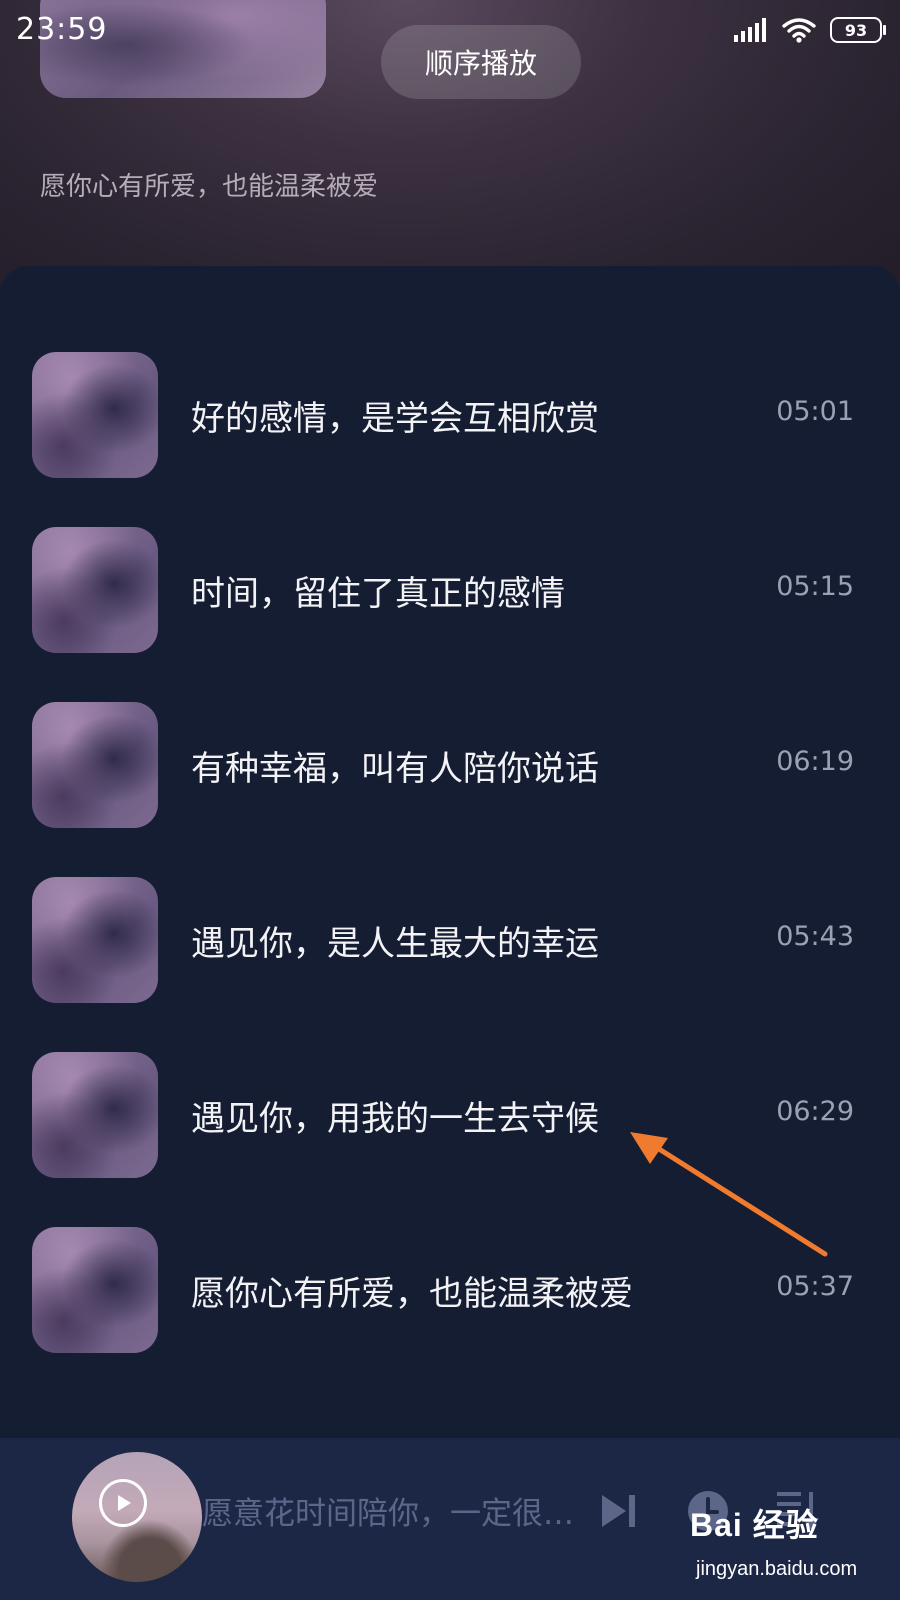  Describe the element at coordinates (378, 594) in the screenshot. I see `track-title: 时间，留住了真正的感情` at that location.